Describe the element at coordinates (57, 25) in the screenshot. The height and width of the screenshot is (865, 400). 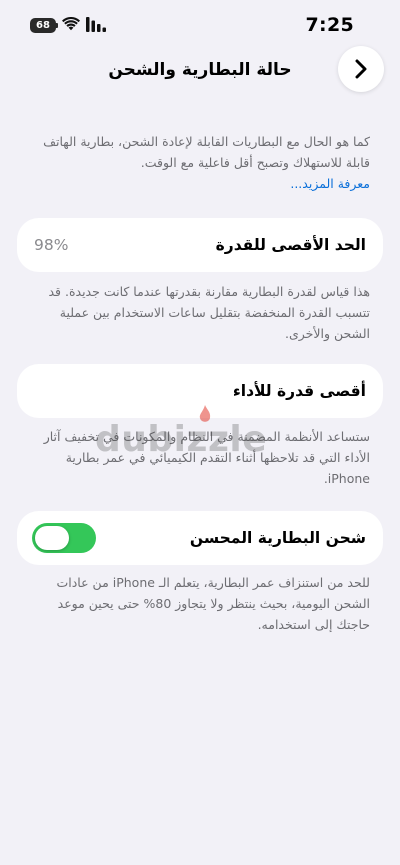
I see `battery-tip` at that location.